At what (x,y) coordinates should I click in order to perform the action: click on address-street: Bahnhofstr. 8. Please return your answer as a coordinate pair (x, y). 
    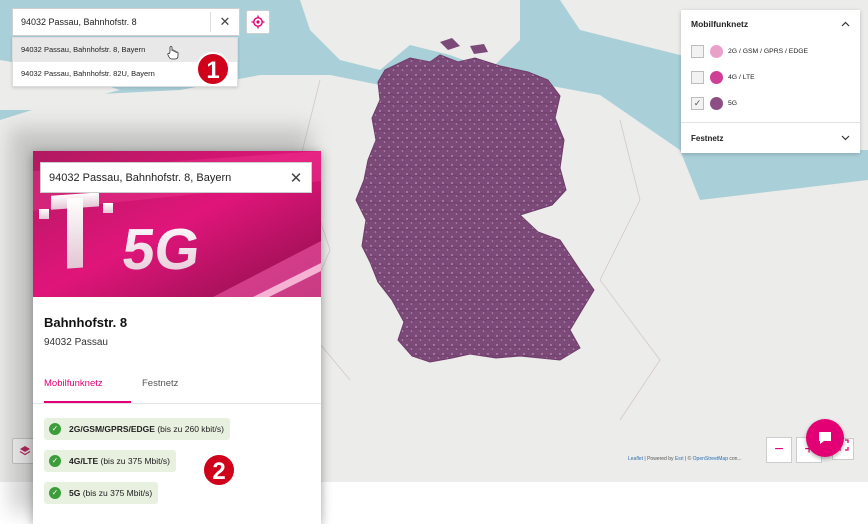
    Looking at the image, I should click on (86, 322).